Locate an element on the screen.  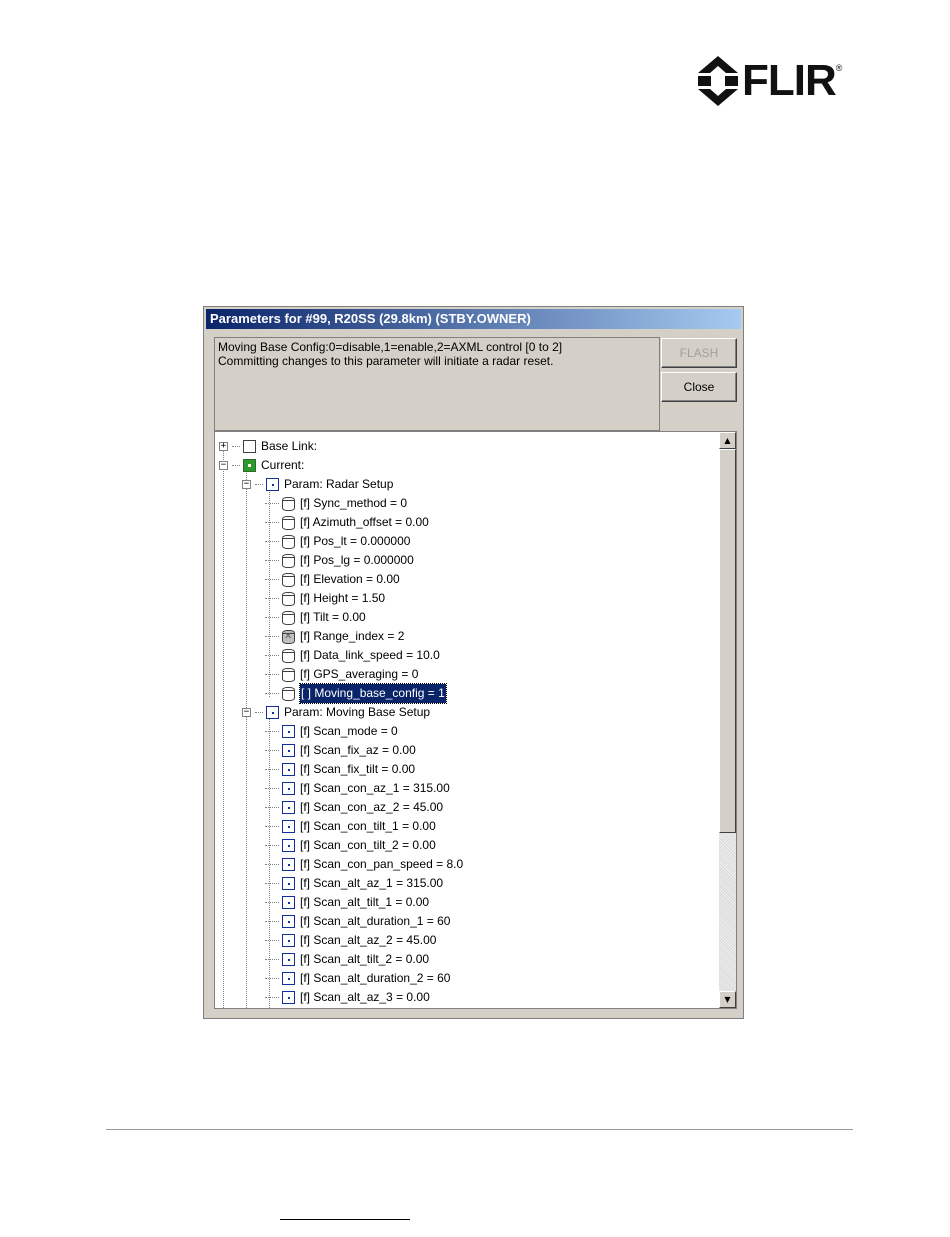
tree-leaf-label: [f] Azimuth_offset = 0.00 is located at coordinates (364, 522).